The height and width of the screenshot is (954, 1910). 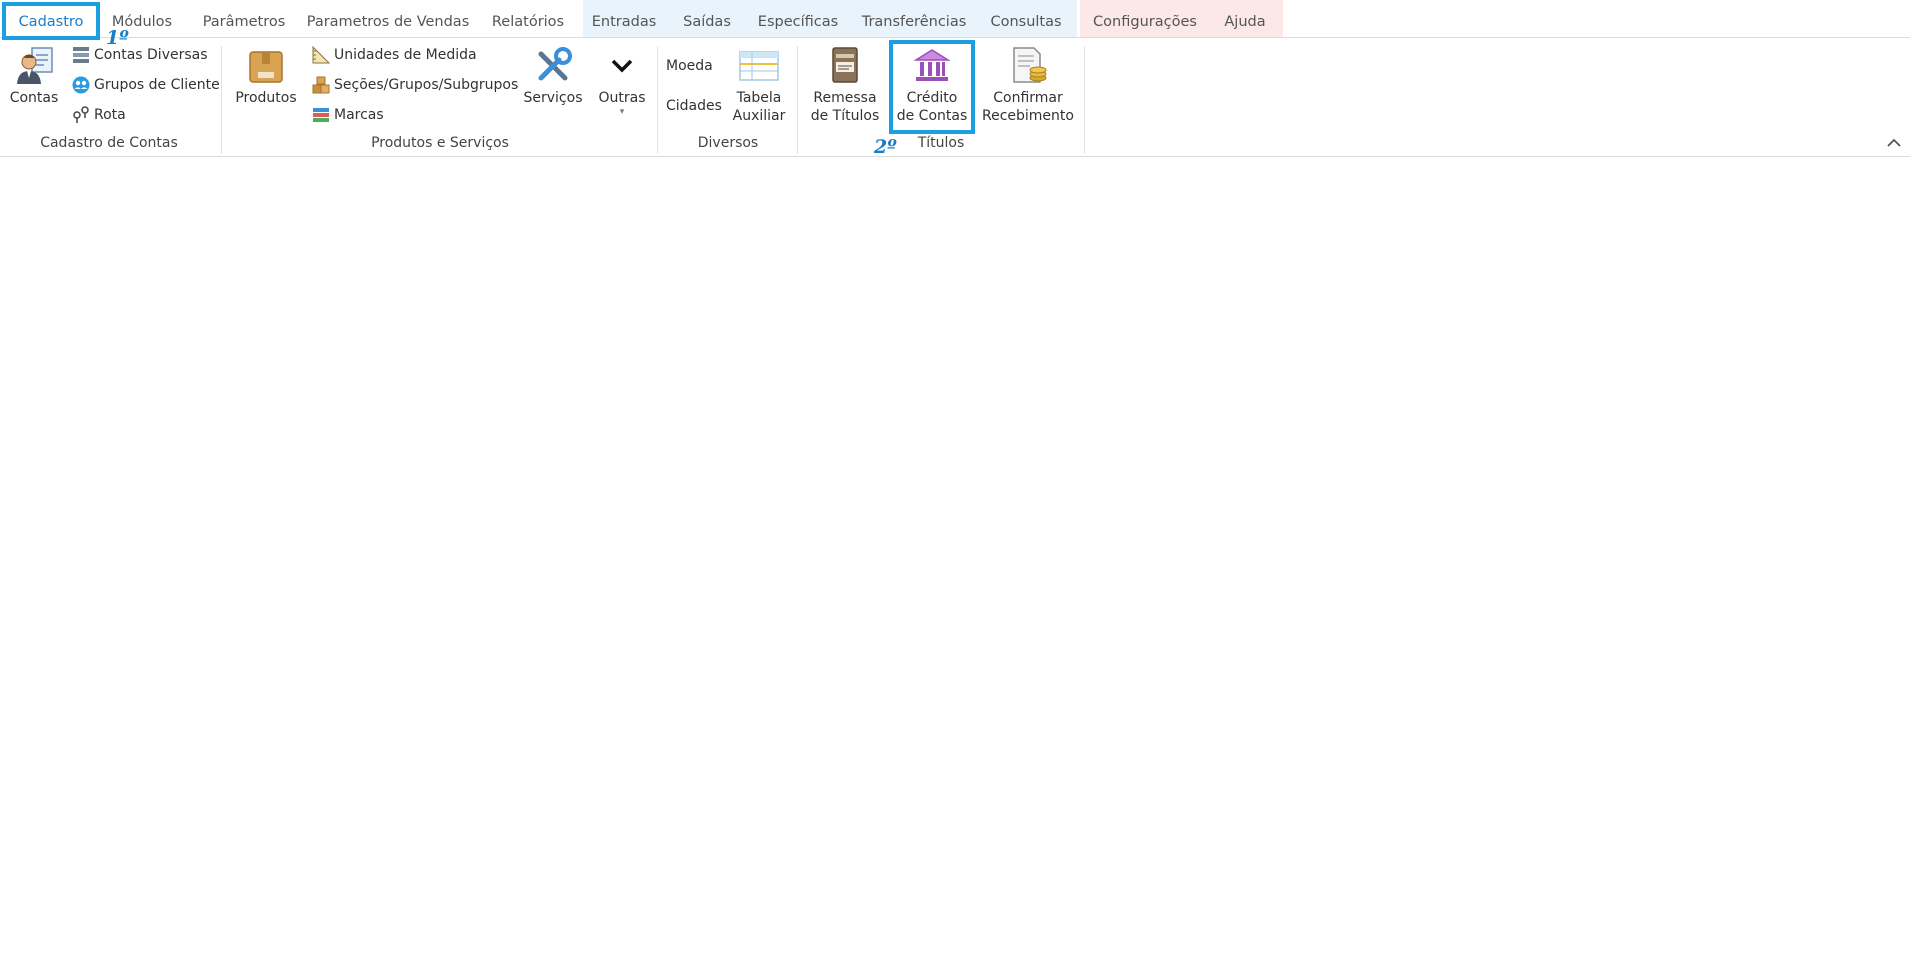 I want to click on unidades-de-medida-button: Unidades de Medida, so click(x=394, y=55).